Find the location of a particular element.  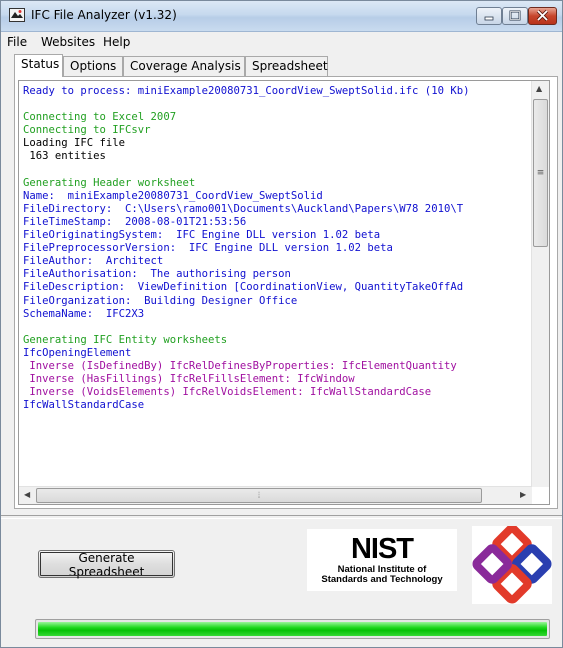

progress-bar-fill is located at coordinates (292, 629).